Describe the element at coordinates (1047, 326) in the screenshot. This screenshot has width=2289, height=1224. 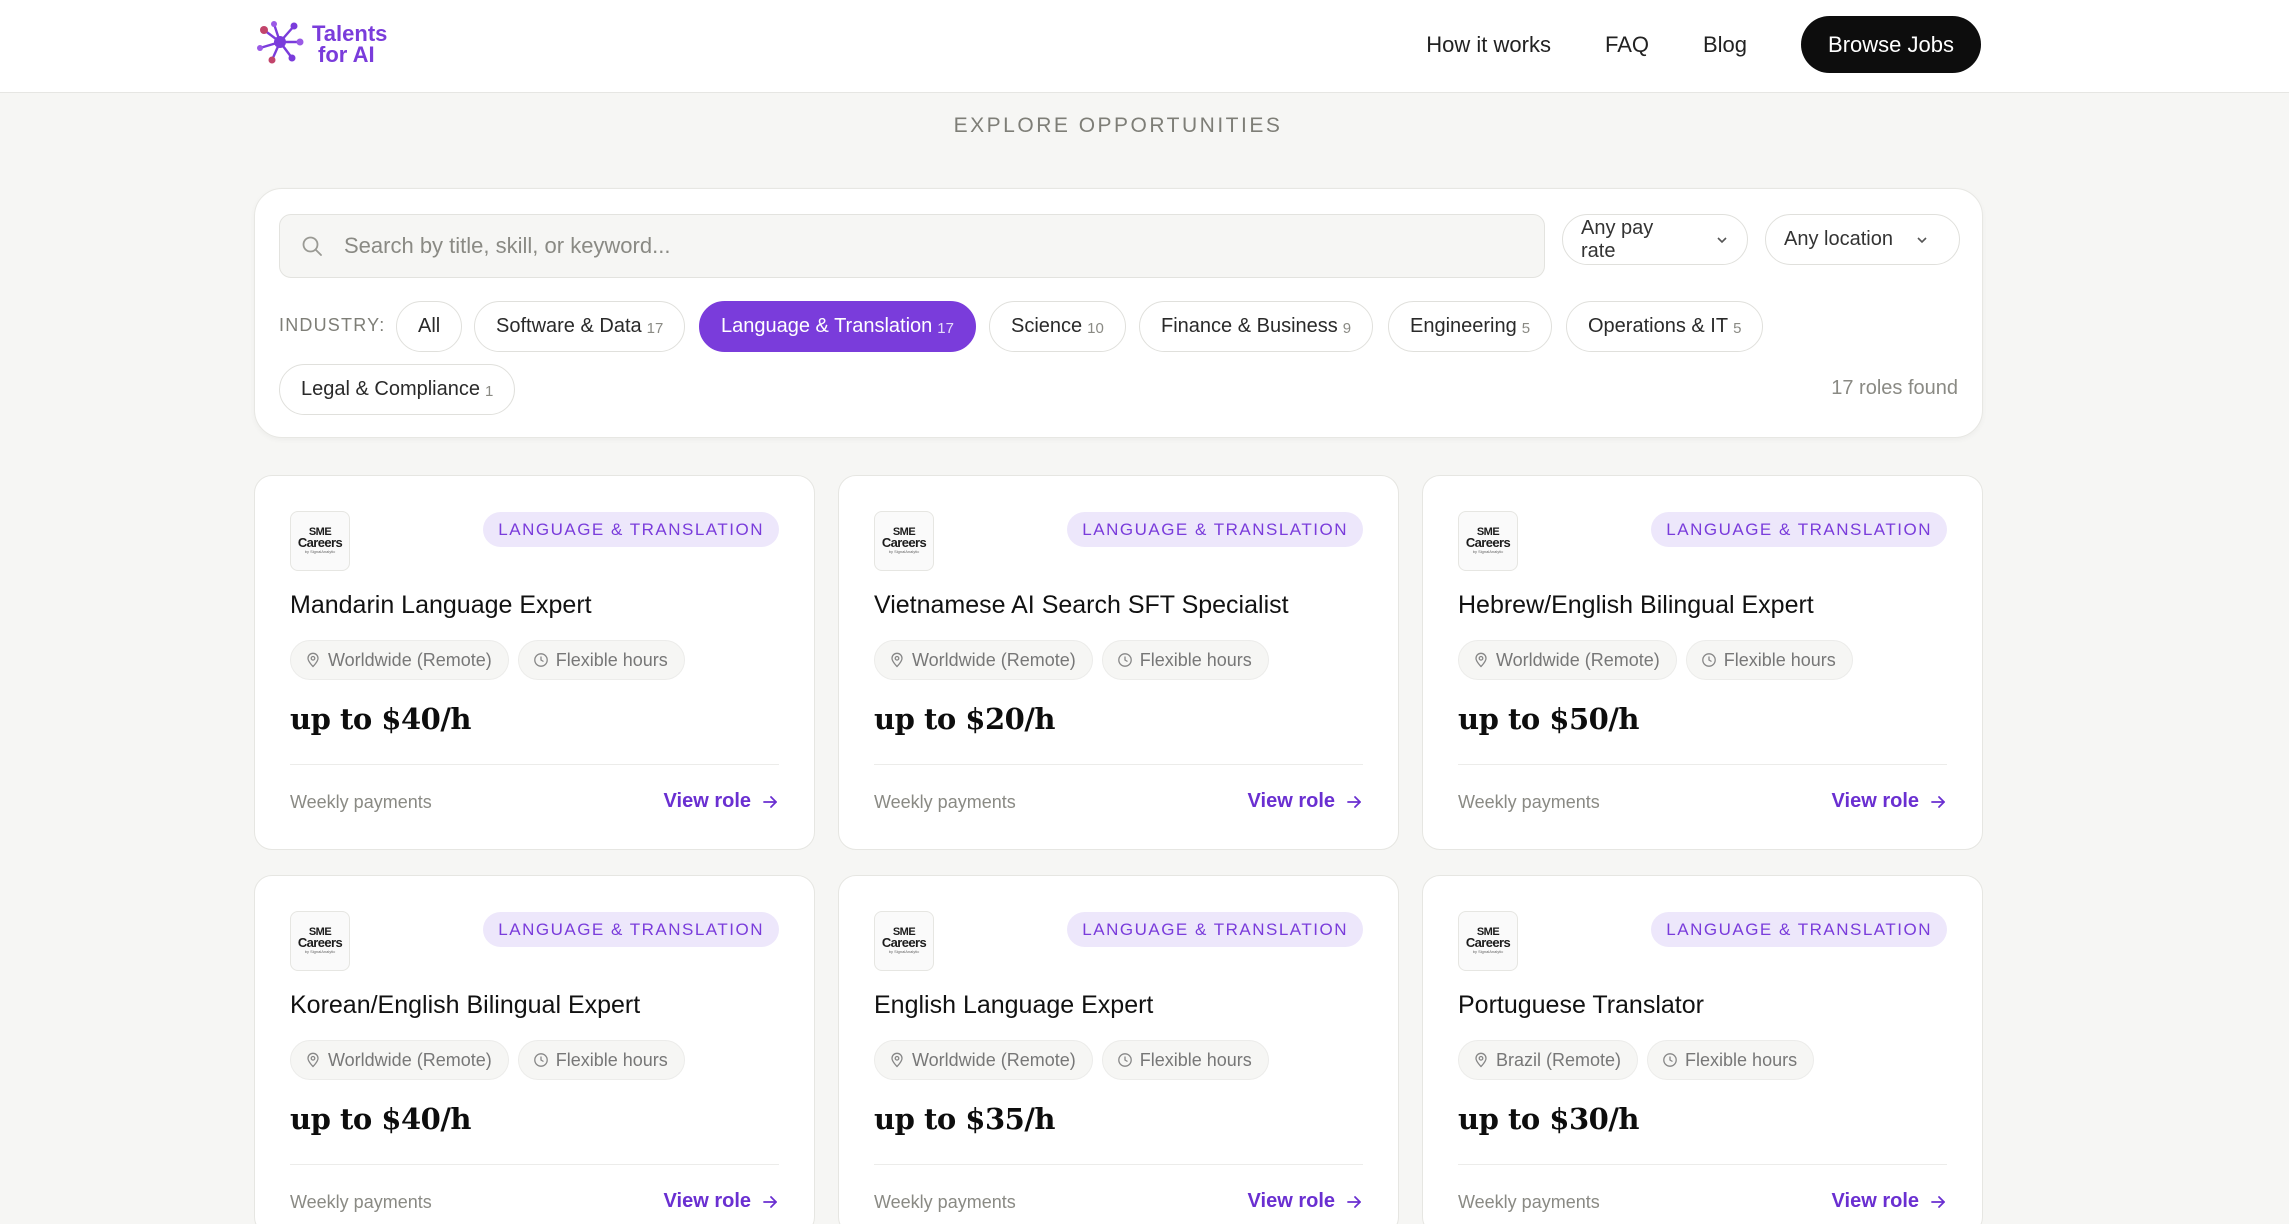
I see `pill-label: Science` at that location.